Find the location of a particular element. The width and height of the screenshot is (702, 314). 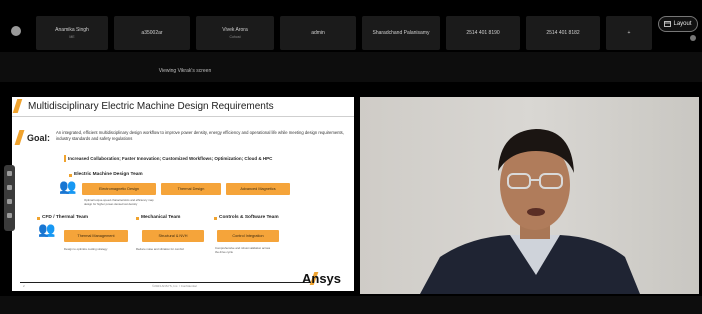

layout-button-label: Layout is located at coordinates (682, 24).